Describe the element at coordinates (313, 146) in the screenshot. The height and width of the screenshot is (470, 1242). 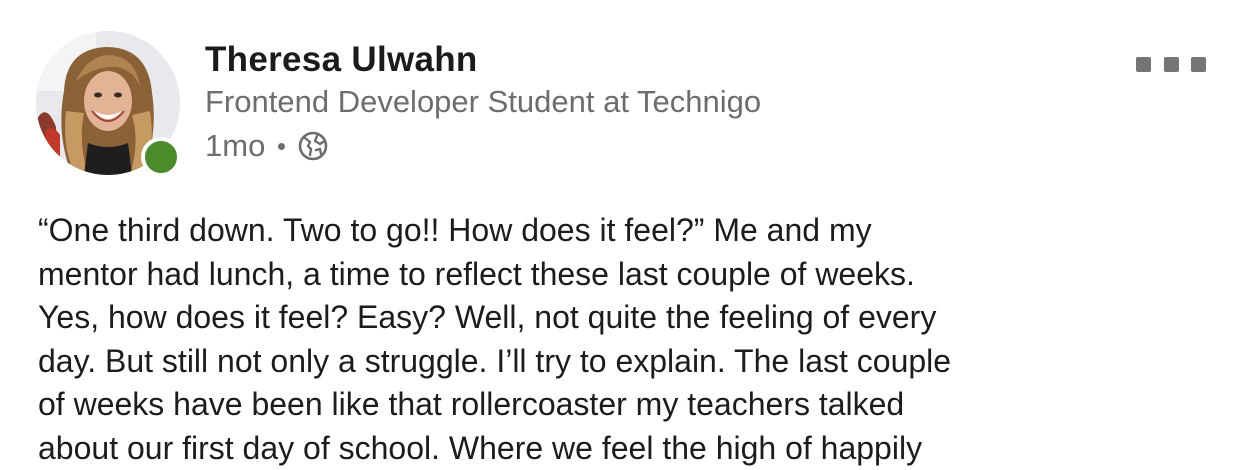
I see `globe-icon` at that location.